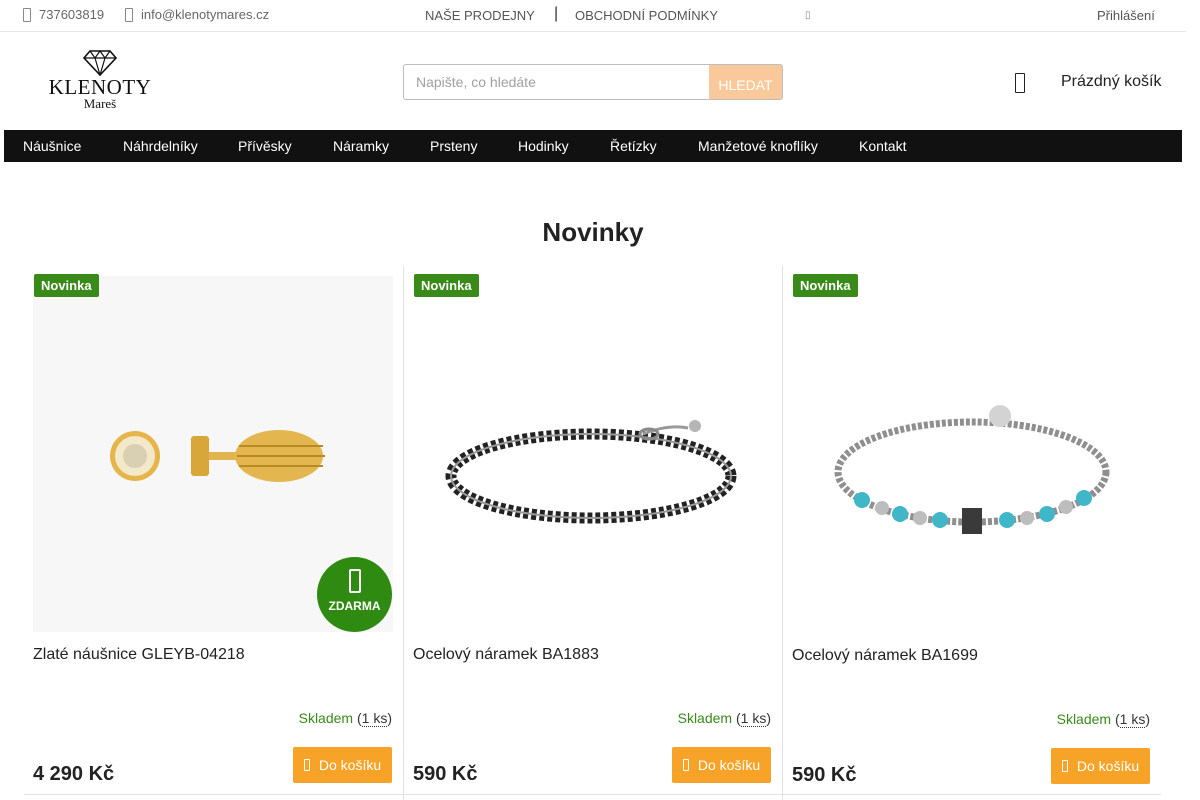 Image resolution: width=1200 pixels, height=800 pixels. What do you see at coordinates (543, 146) in the screenshot?
I see `nav-item-watches: Hodinky` at bounding box center [543, 146].